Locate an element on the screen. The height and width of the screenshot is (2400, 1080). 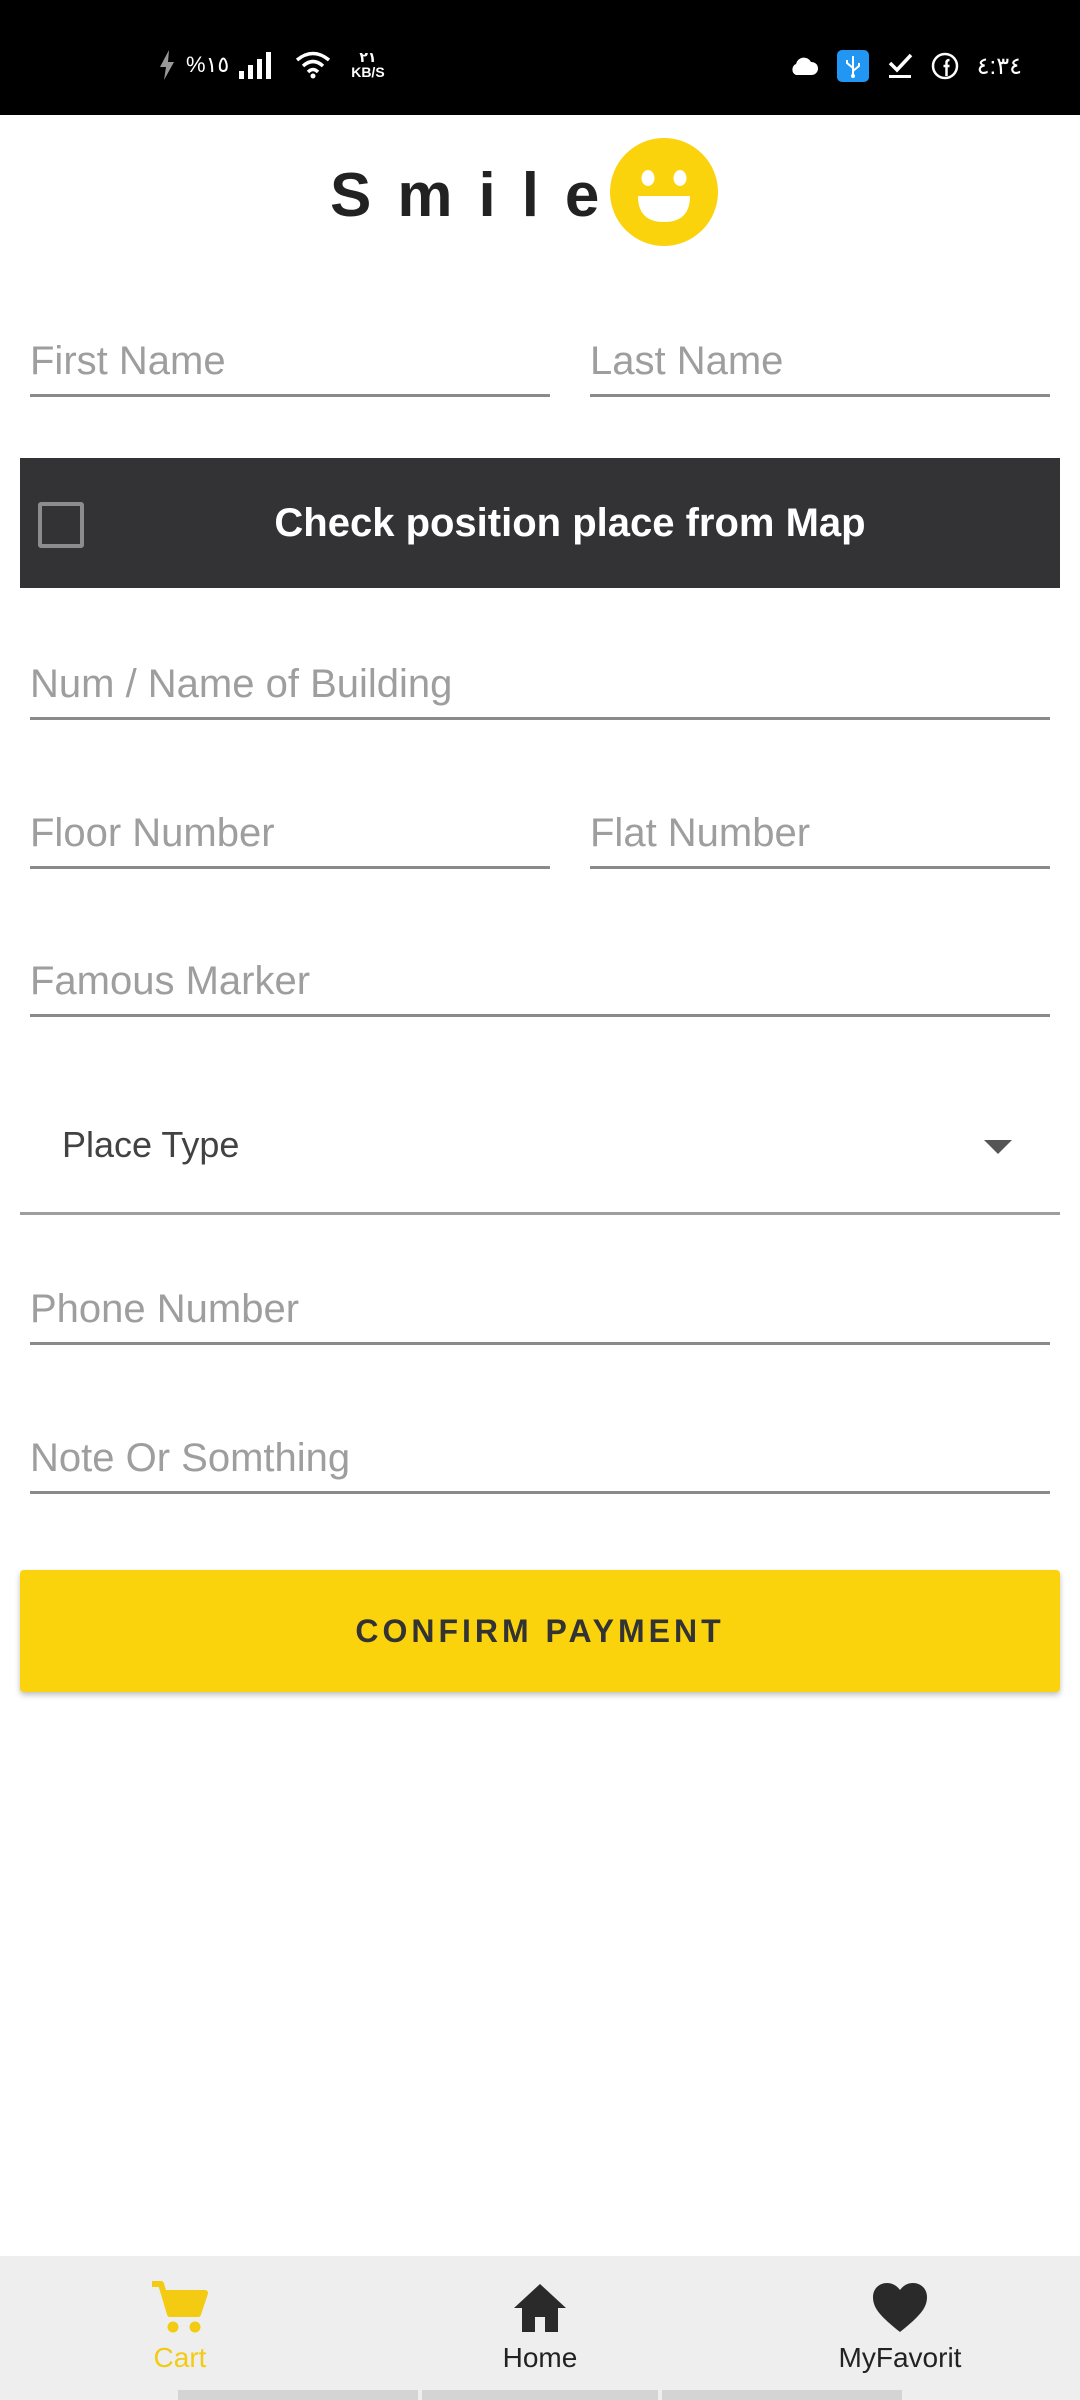
floor-number-input is located at coordinates (290, 833).